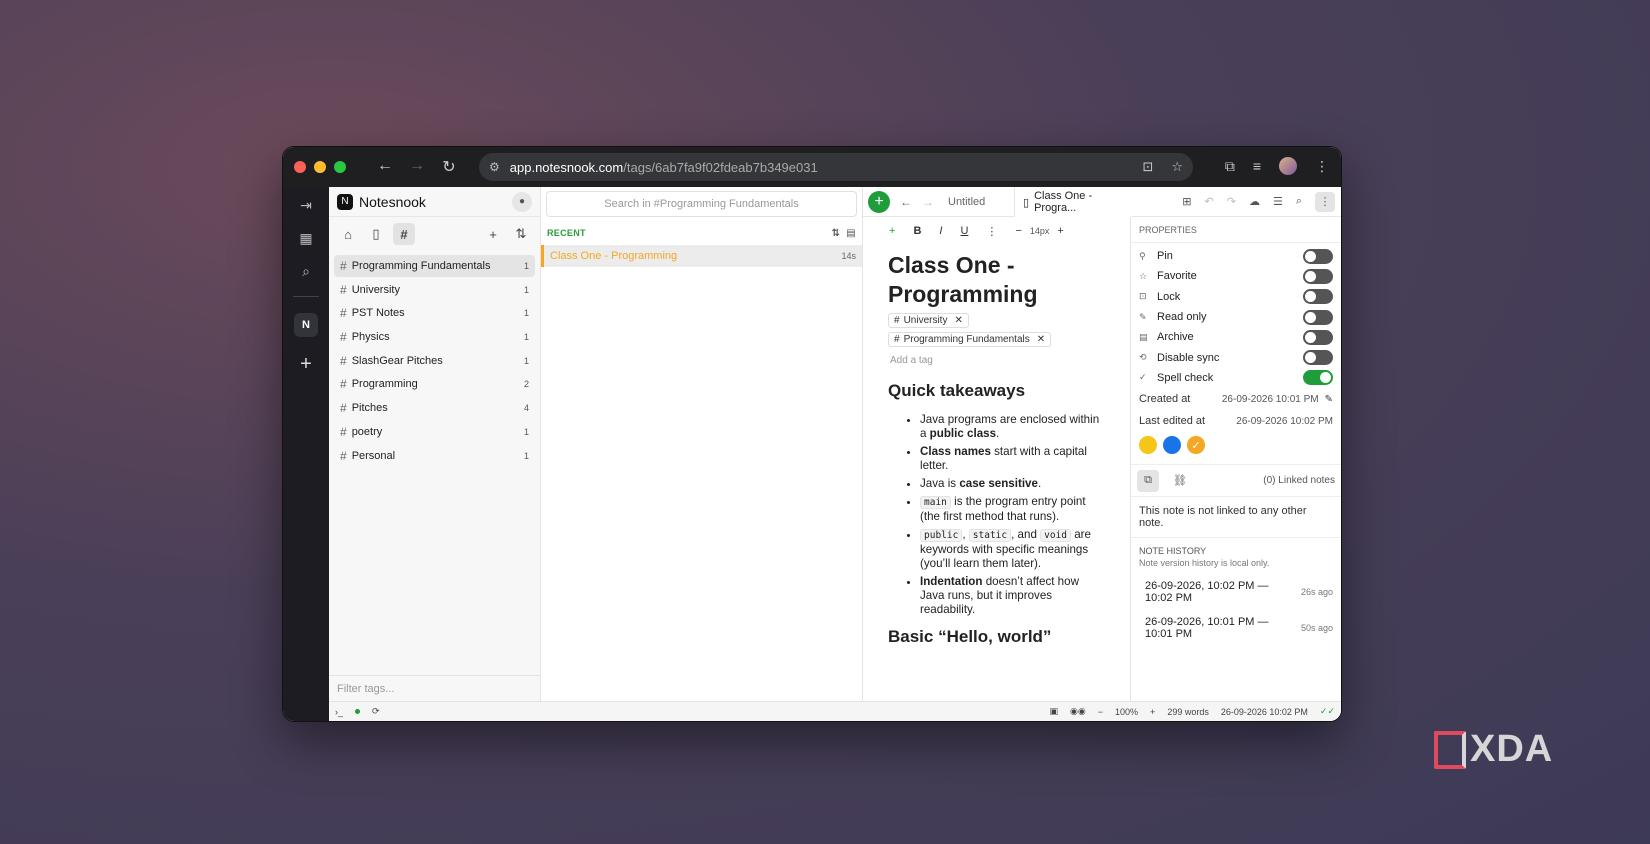 The image size is (1650, 844). What do you see at coordinates (1060, 231) in the screenshot?
I see `increase-font-icon: +` at bounding box center [1060, 231].